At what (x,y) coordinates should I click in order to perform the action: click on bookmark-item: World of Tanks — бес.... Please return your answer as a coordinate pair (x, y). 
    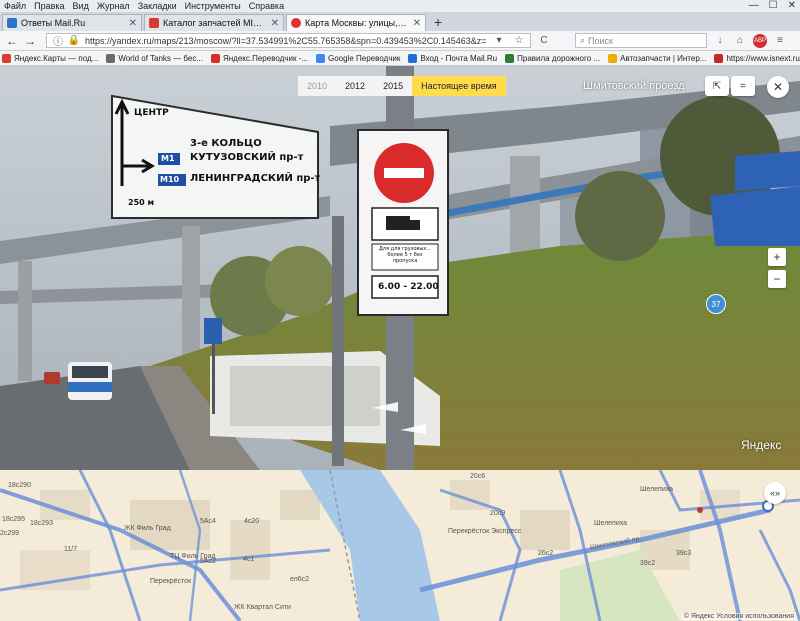
    Looking at the image, I should click on (154, 58).